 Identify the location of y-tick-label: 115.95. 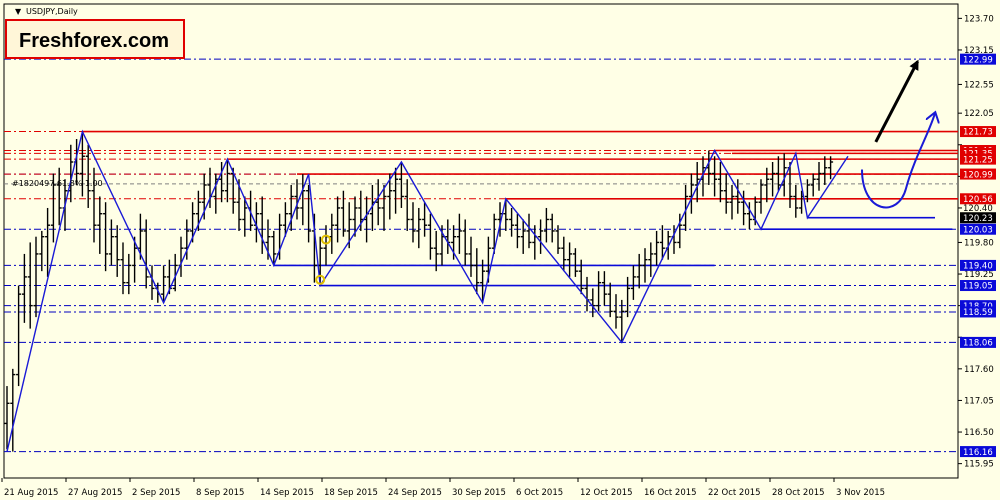
(979, 465).